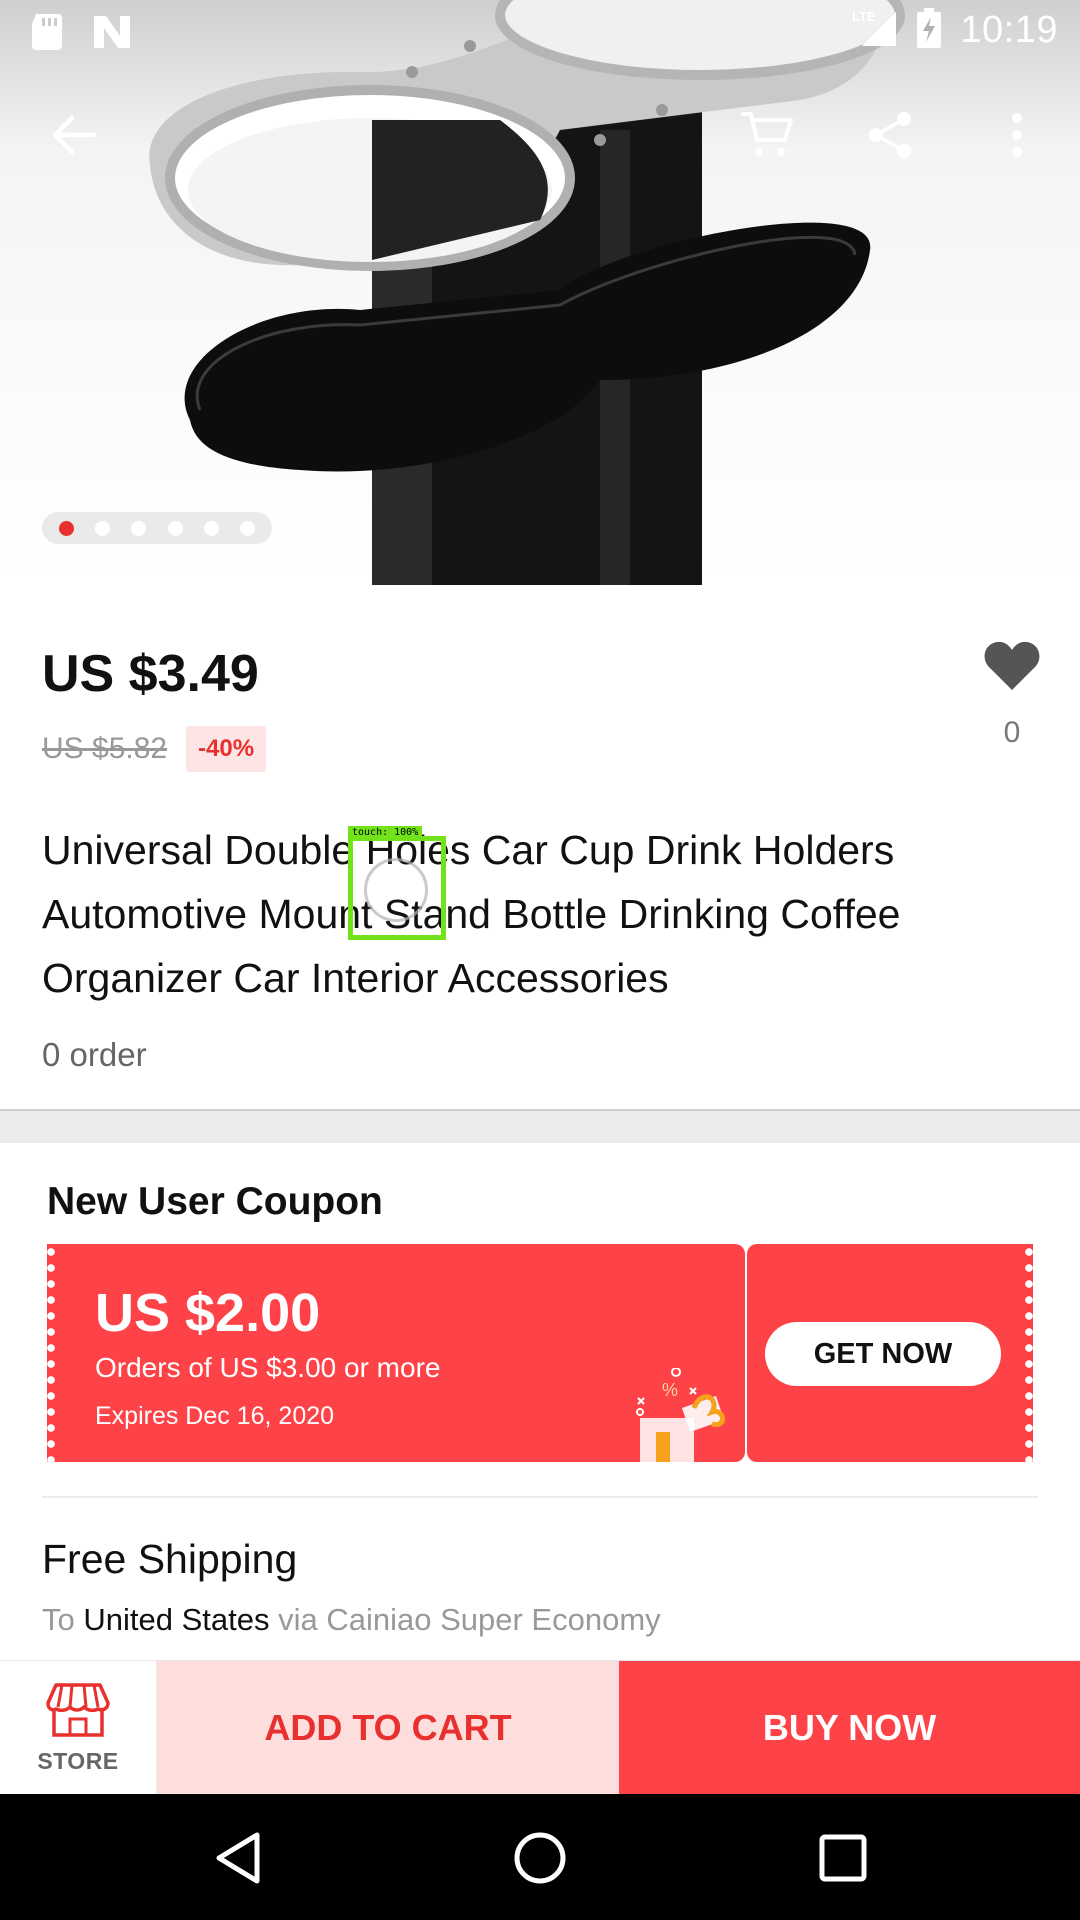 This screenshot has width=1080, height=1920. Describe the element at coordinates (746, 1353) in the screenshot. I see `coupon-perforation` at that location.